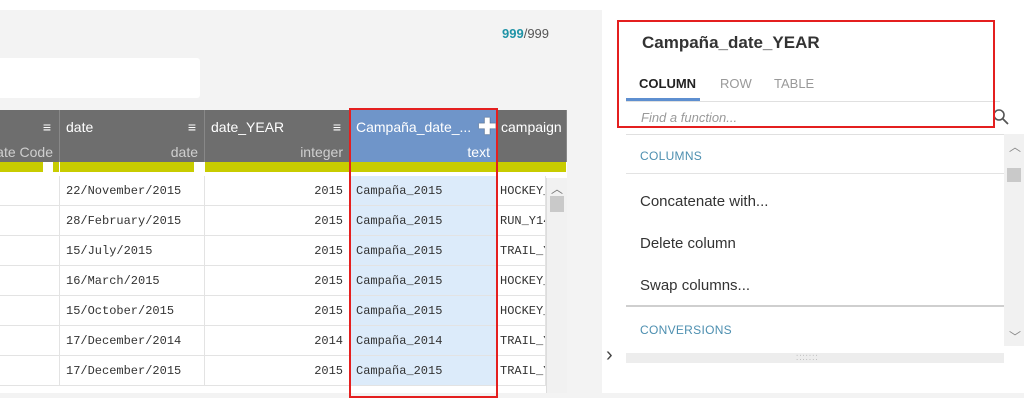 Image resolution: width=1024 pixels, height=398 pixels. I want to click on table-cell: 2014, so click(277, 341).